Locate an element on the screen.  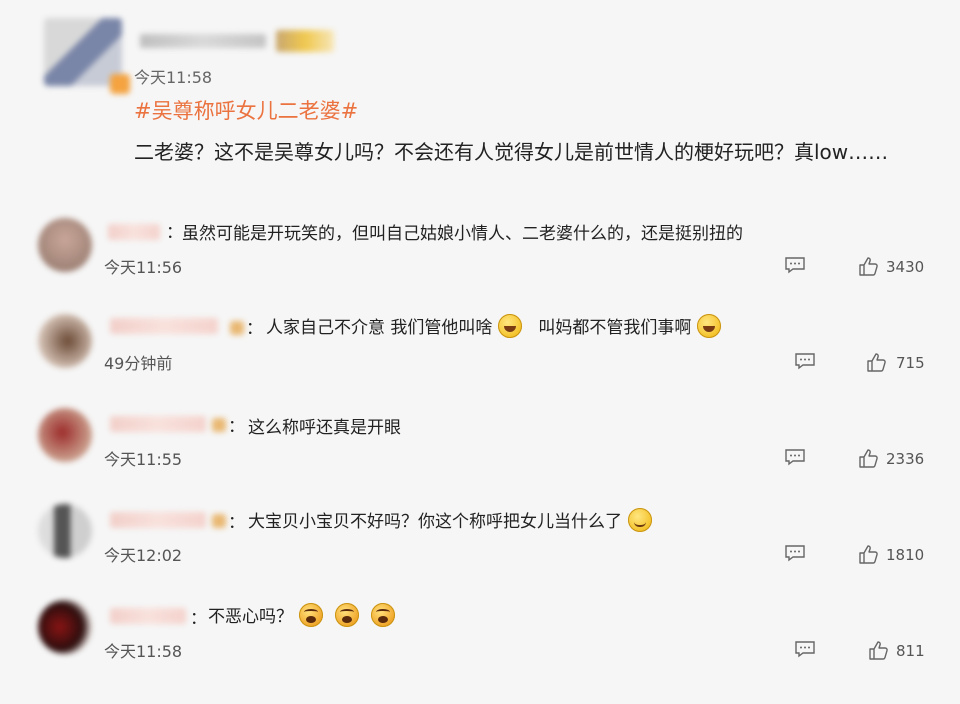
comment-time: 今天12:02 is located at coordinates (143, 555).